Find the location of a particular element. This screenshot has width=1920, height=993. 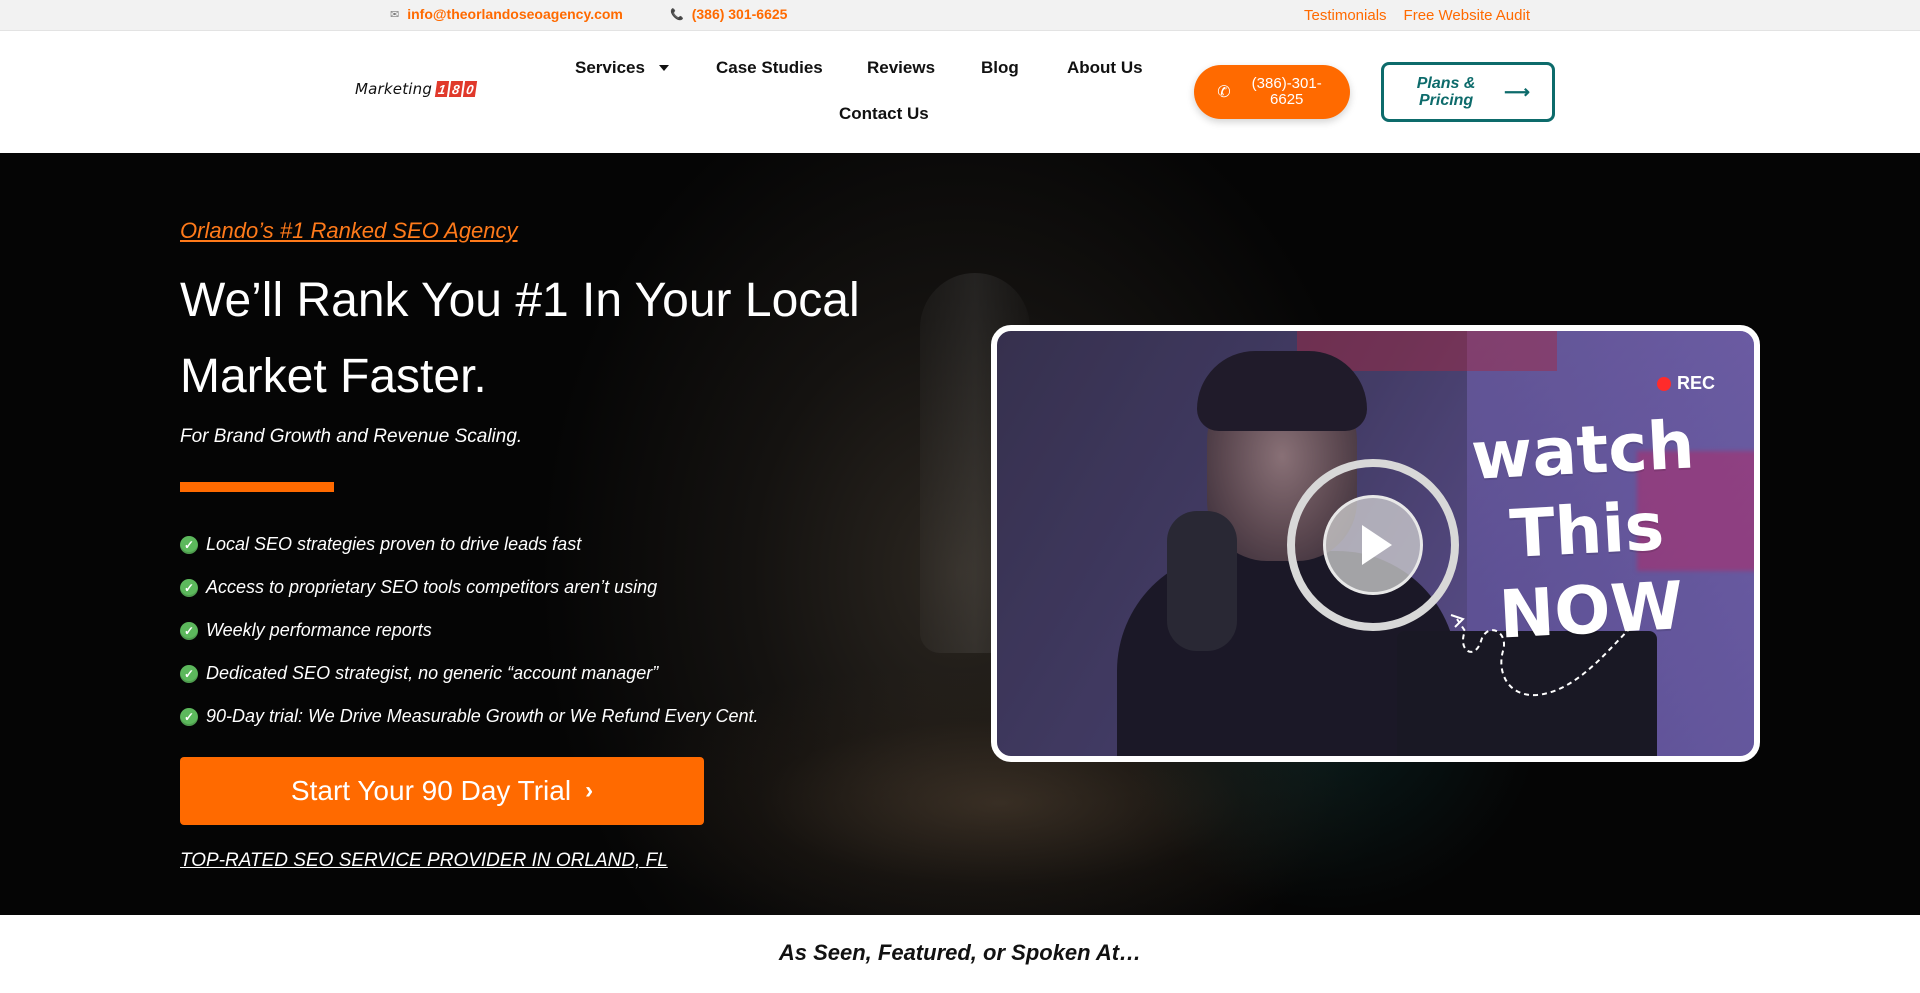

logo-word: Marketing is located at coordinates (394, 89).